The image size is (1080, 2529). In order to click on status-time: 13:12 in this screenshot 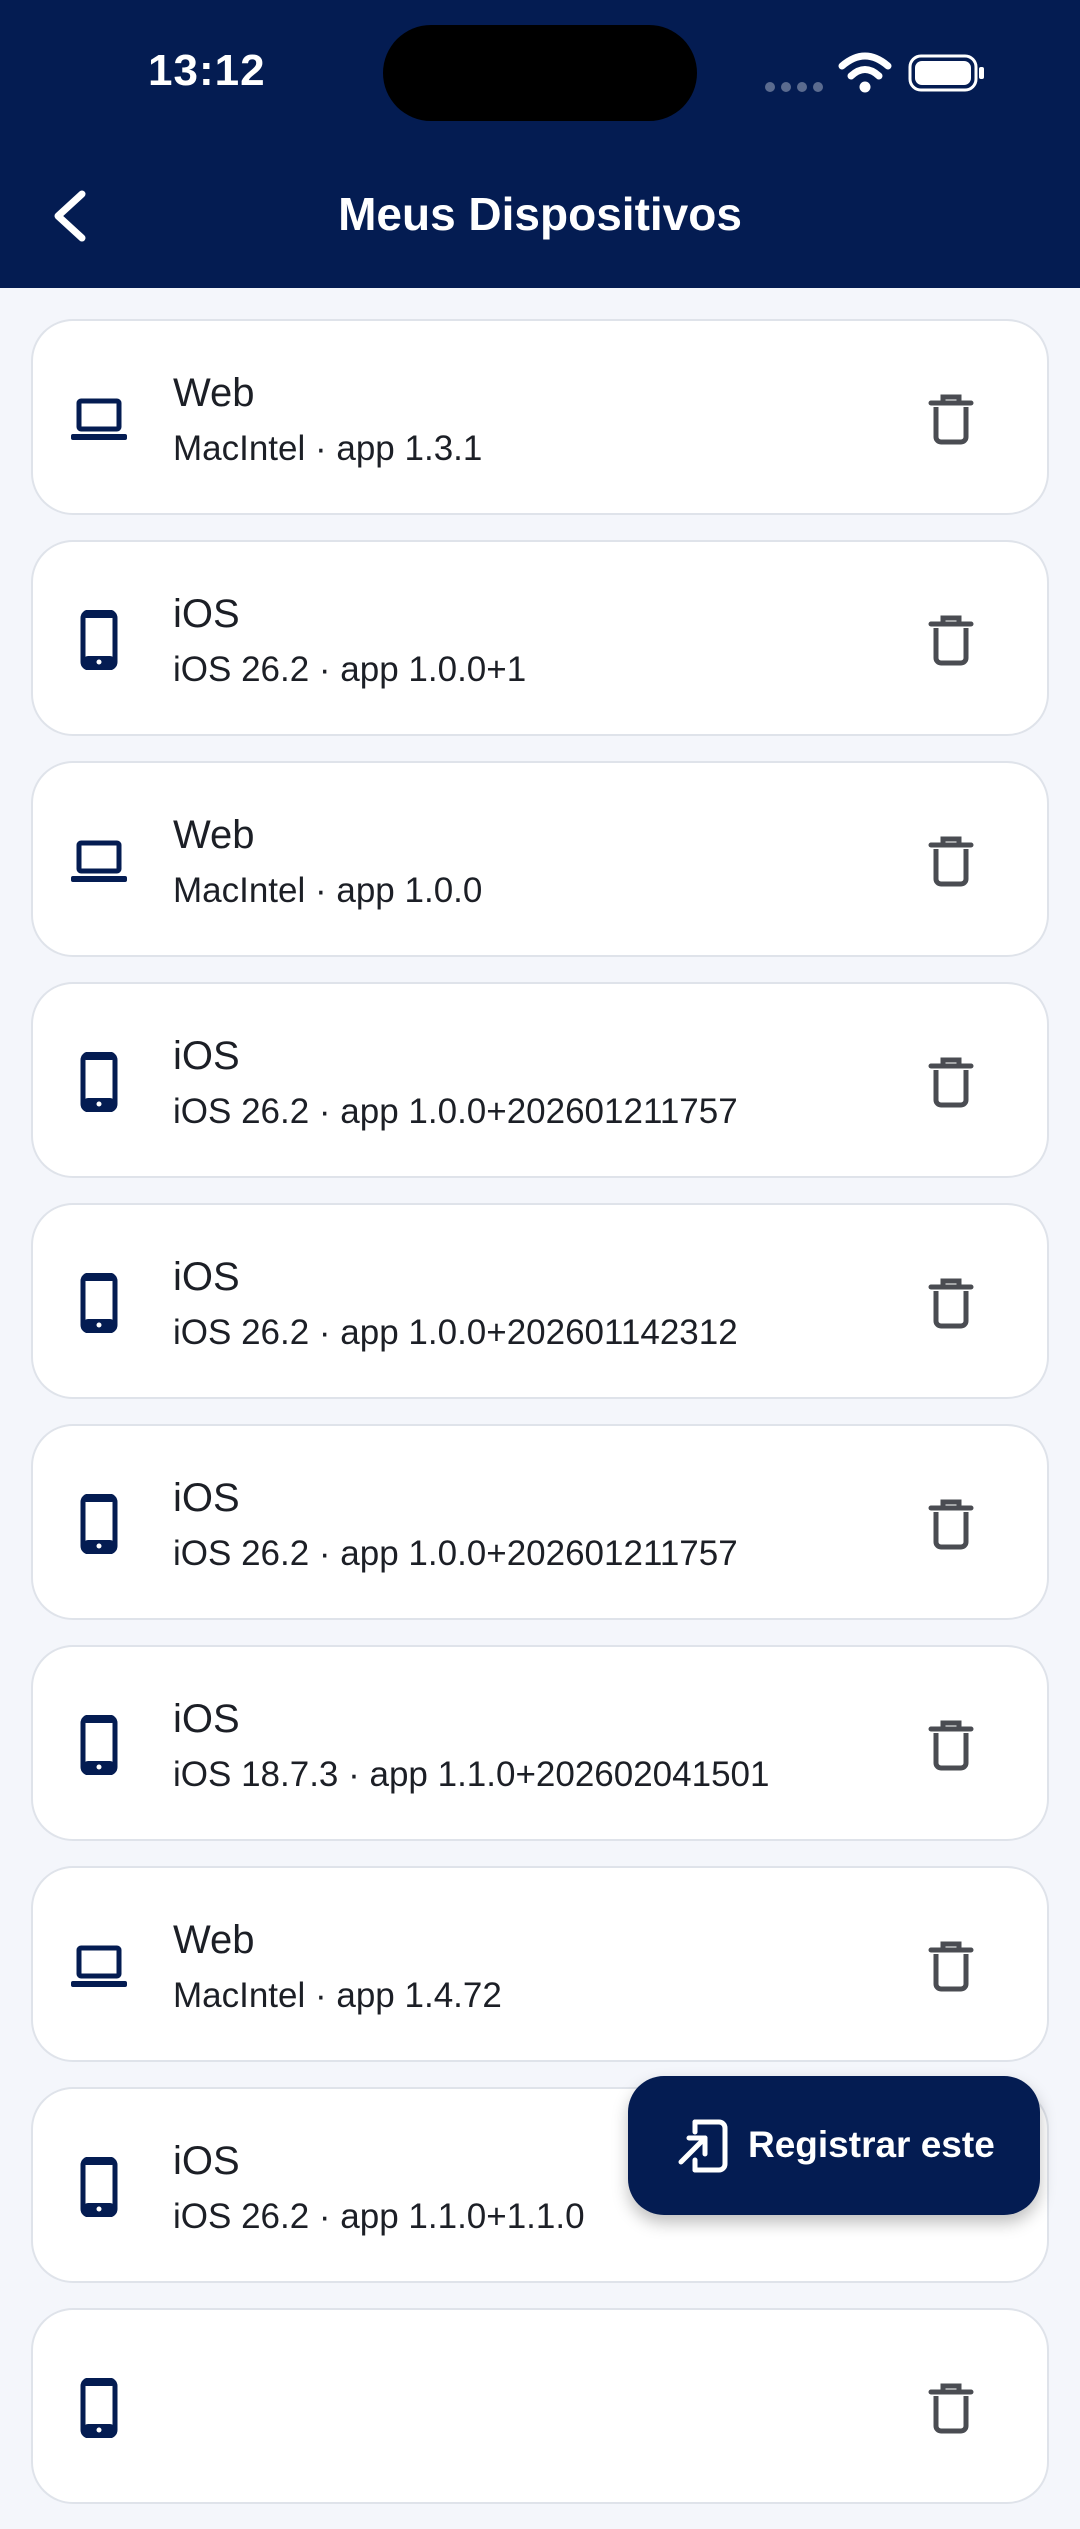, I will do `click(207, 70)`.